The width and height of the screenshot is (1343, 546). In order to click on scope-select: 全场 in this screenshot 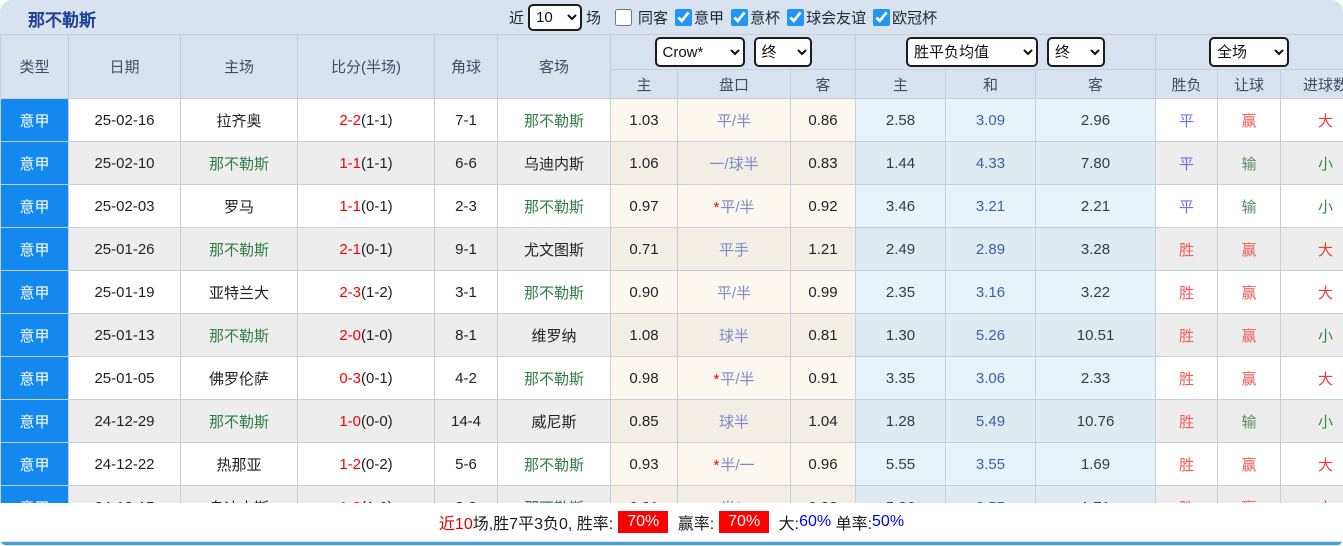, I will do `click(1249, 52)`.